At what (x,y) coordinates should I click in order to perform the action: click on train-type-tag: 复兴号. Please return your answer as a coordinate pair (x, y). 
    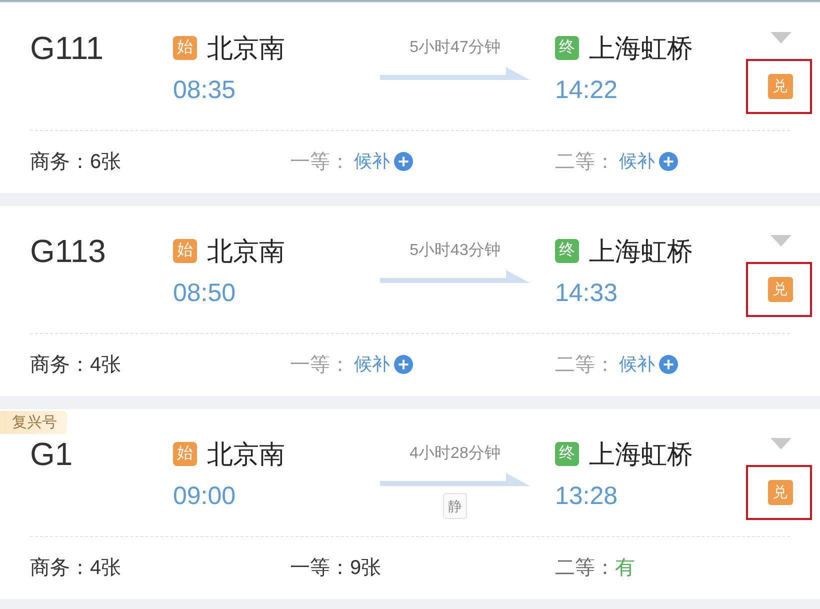
    Looking at the image, I should click on (33, 422).